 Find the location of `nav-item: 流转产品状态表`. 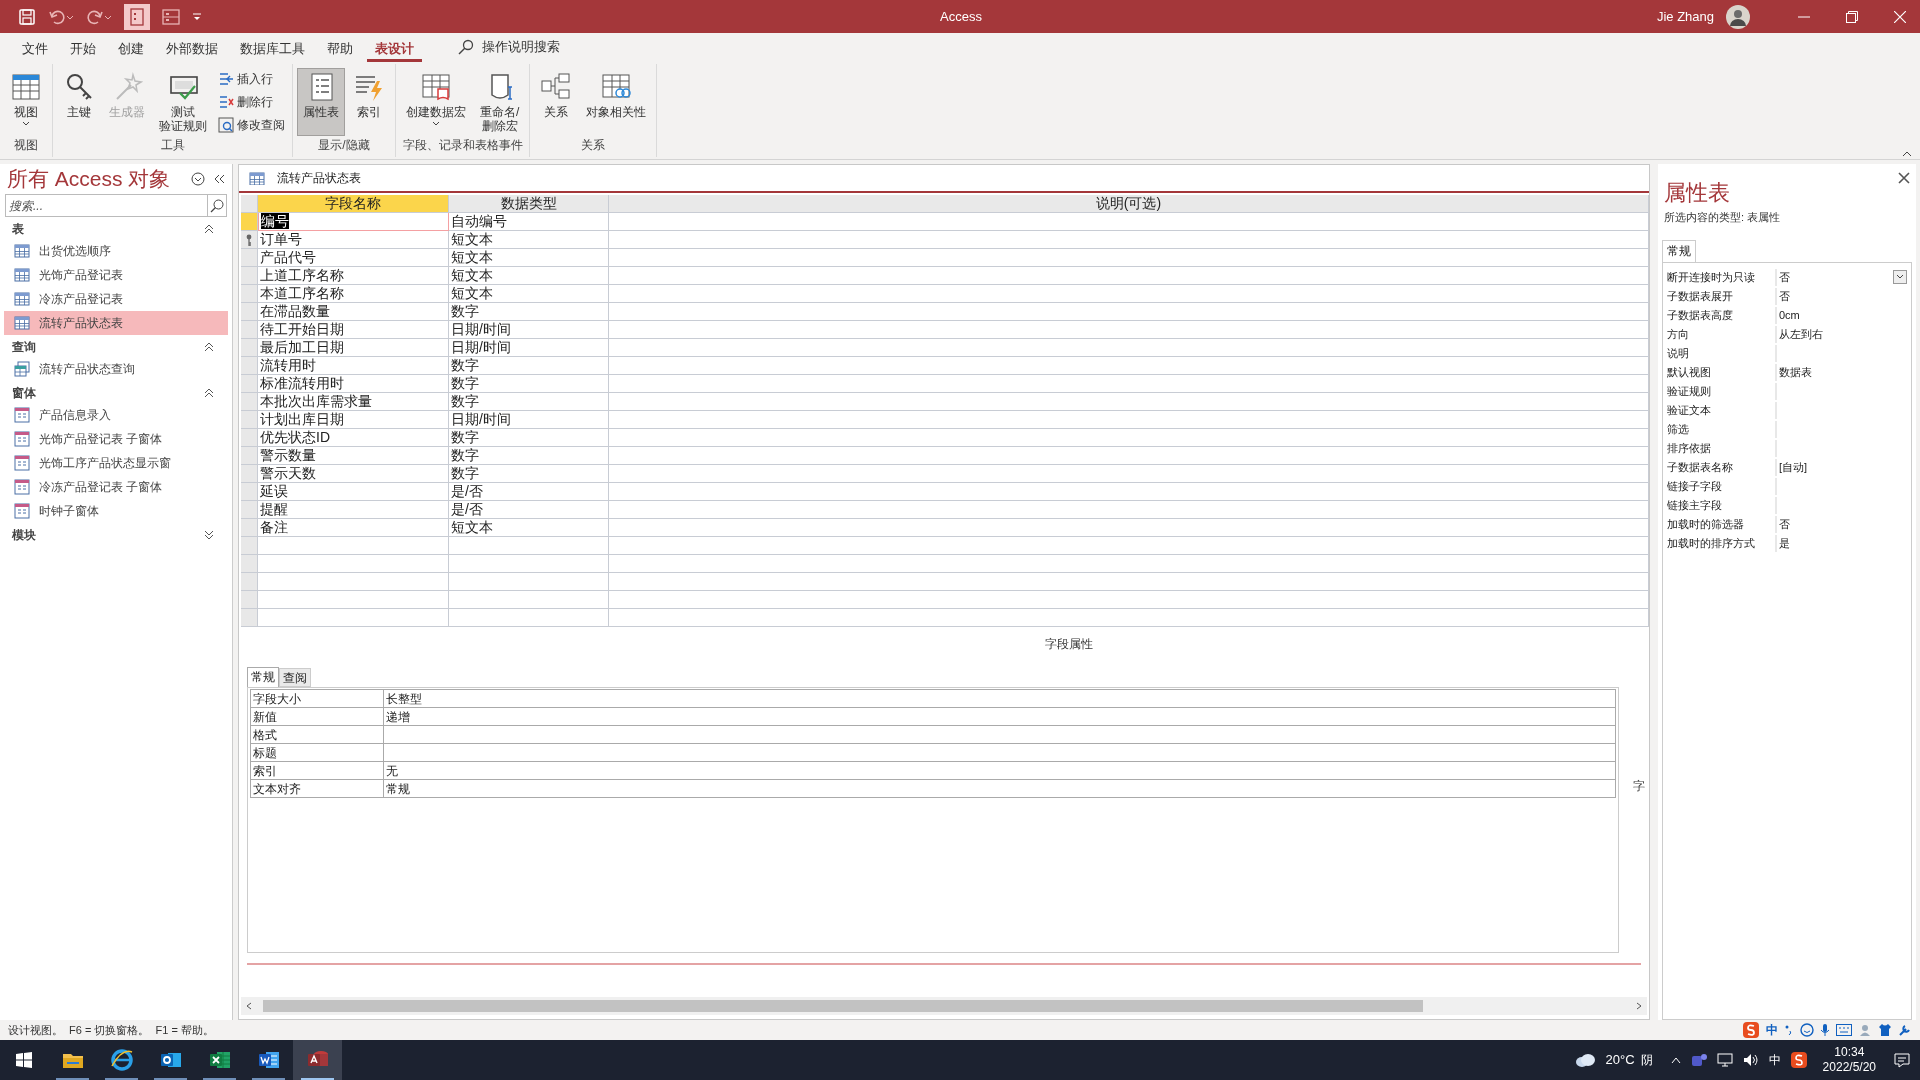

nav-item: 流转产品状态表 is located at coordinates (116, 323).